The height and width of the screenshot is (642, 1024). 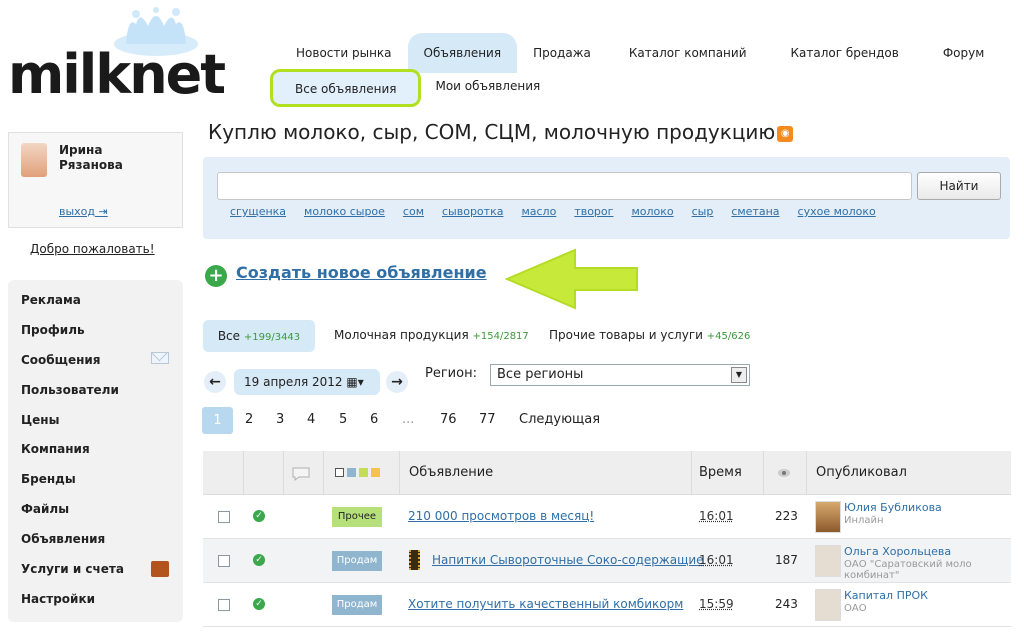 What do you see at coordinates (77, 211) in the screenshot?
I see `logout-label: выход` at bounding box center [77, 211].